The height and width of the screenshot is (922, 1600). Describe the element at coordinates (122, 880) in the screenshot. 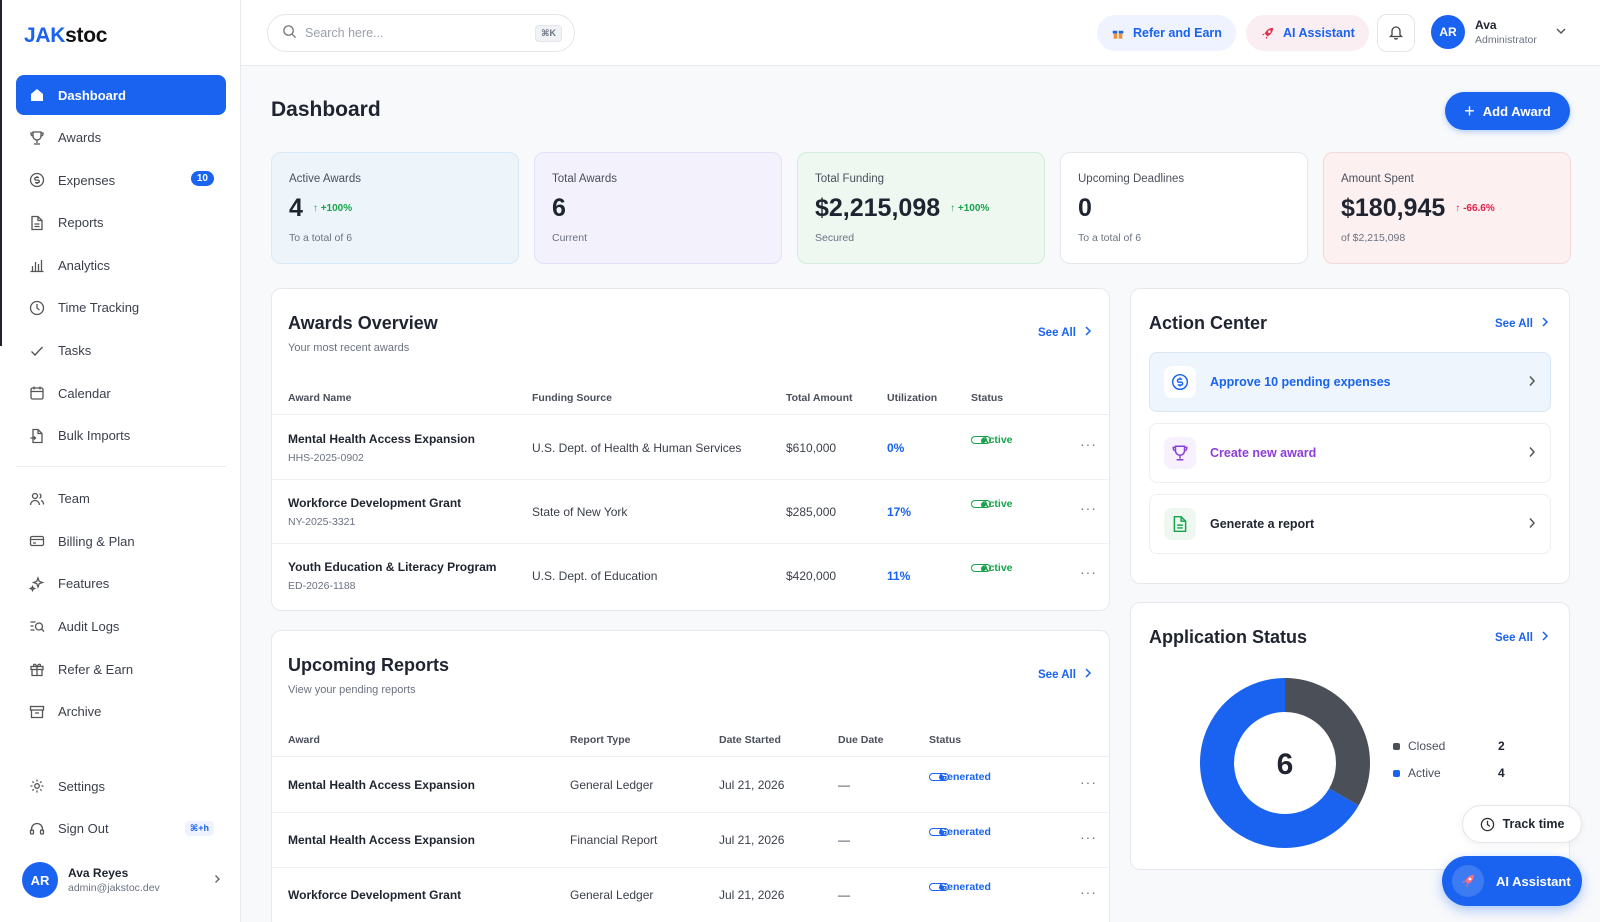

I see `sidebar-profile: AR Ava Reyes admin@jakstoc.dev` at that location.